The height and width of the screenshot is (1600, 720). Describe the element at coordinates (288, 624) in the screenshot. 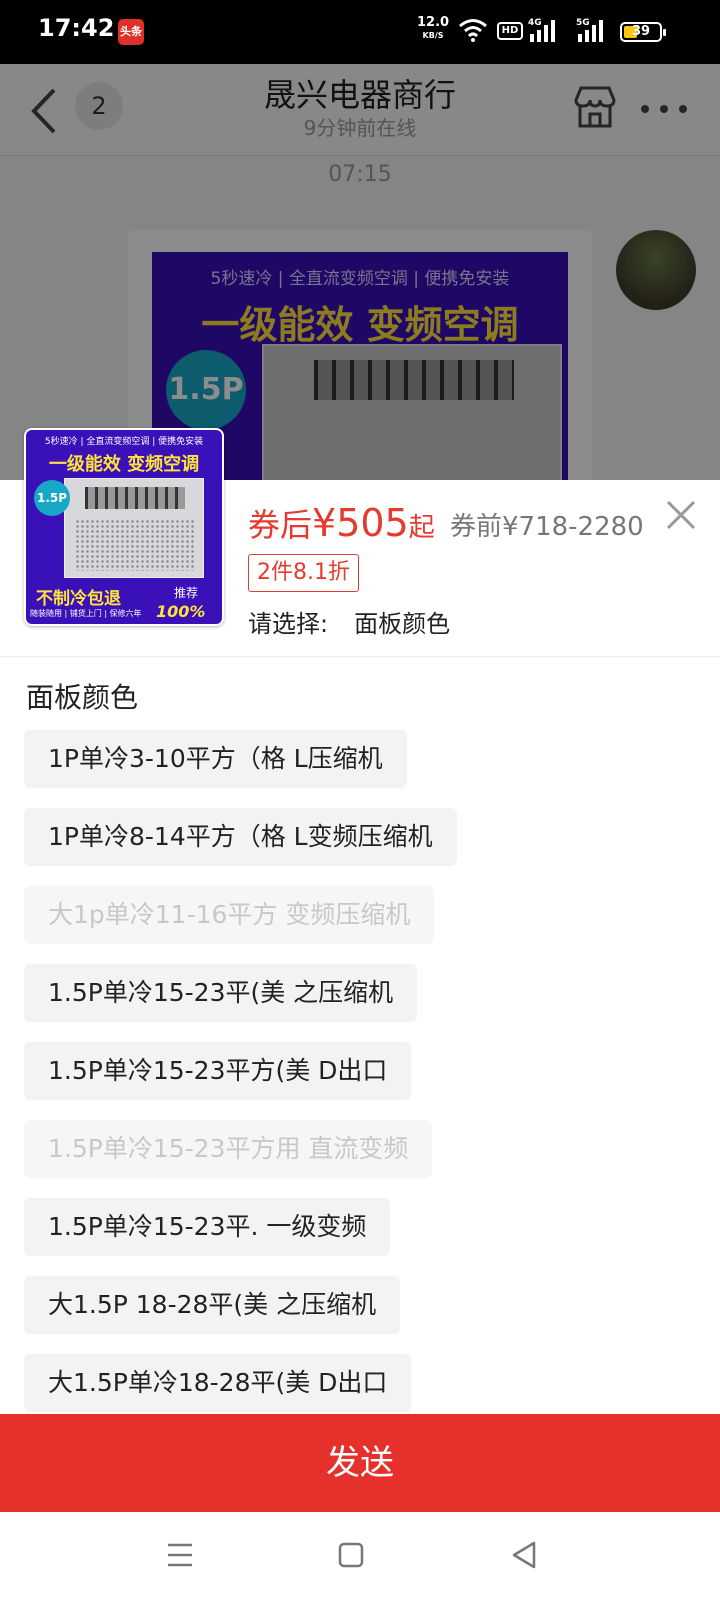

I see `selection-label: 请选择:` at that location.